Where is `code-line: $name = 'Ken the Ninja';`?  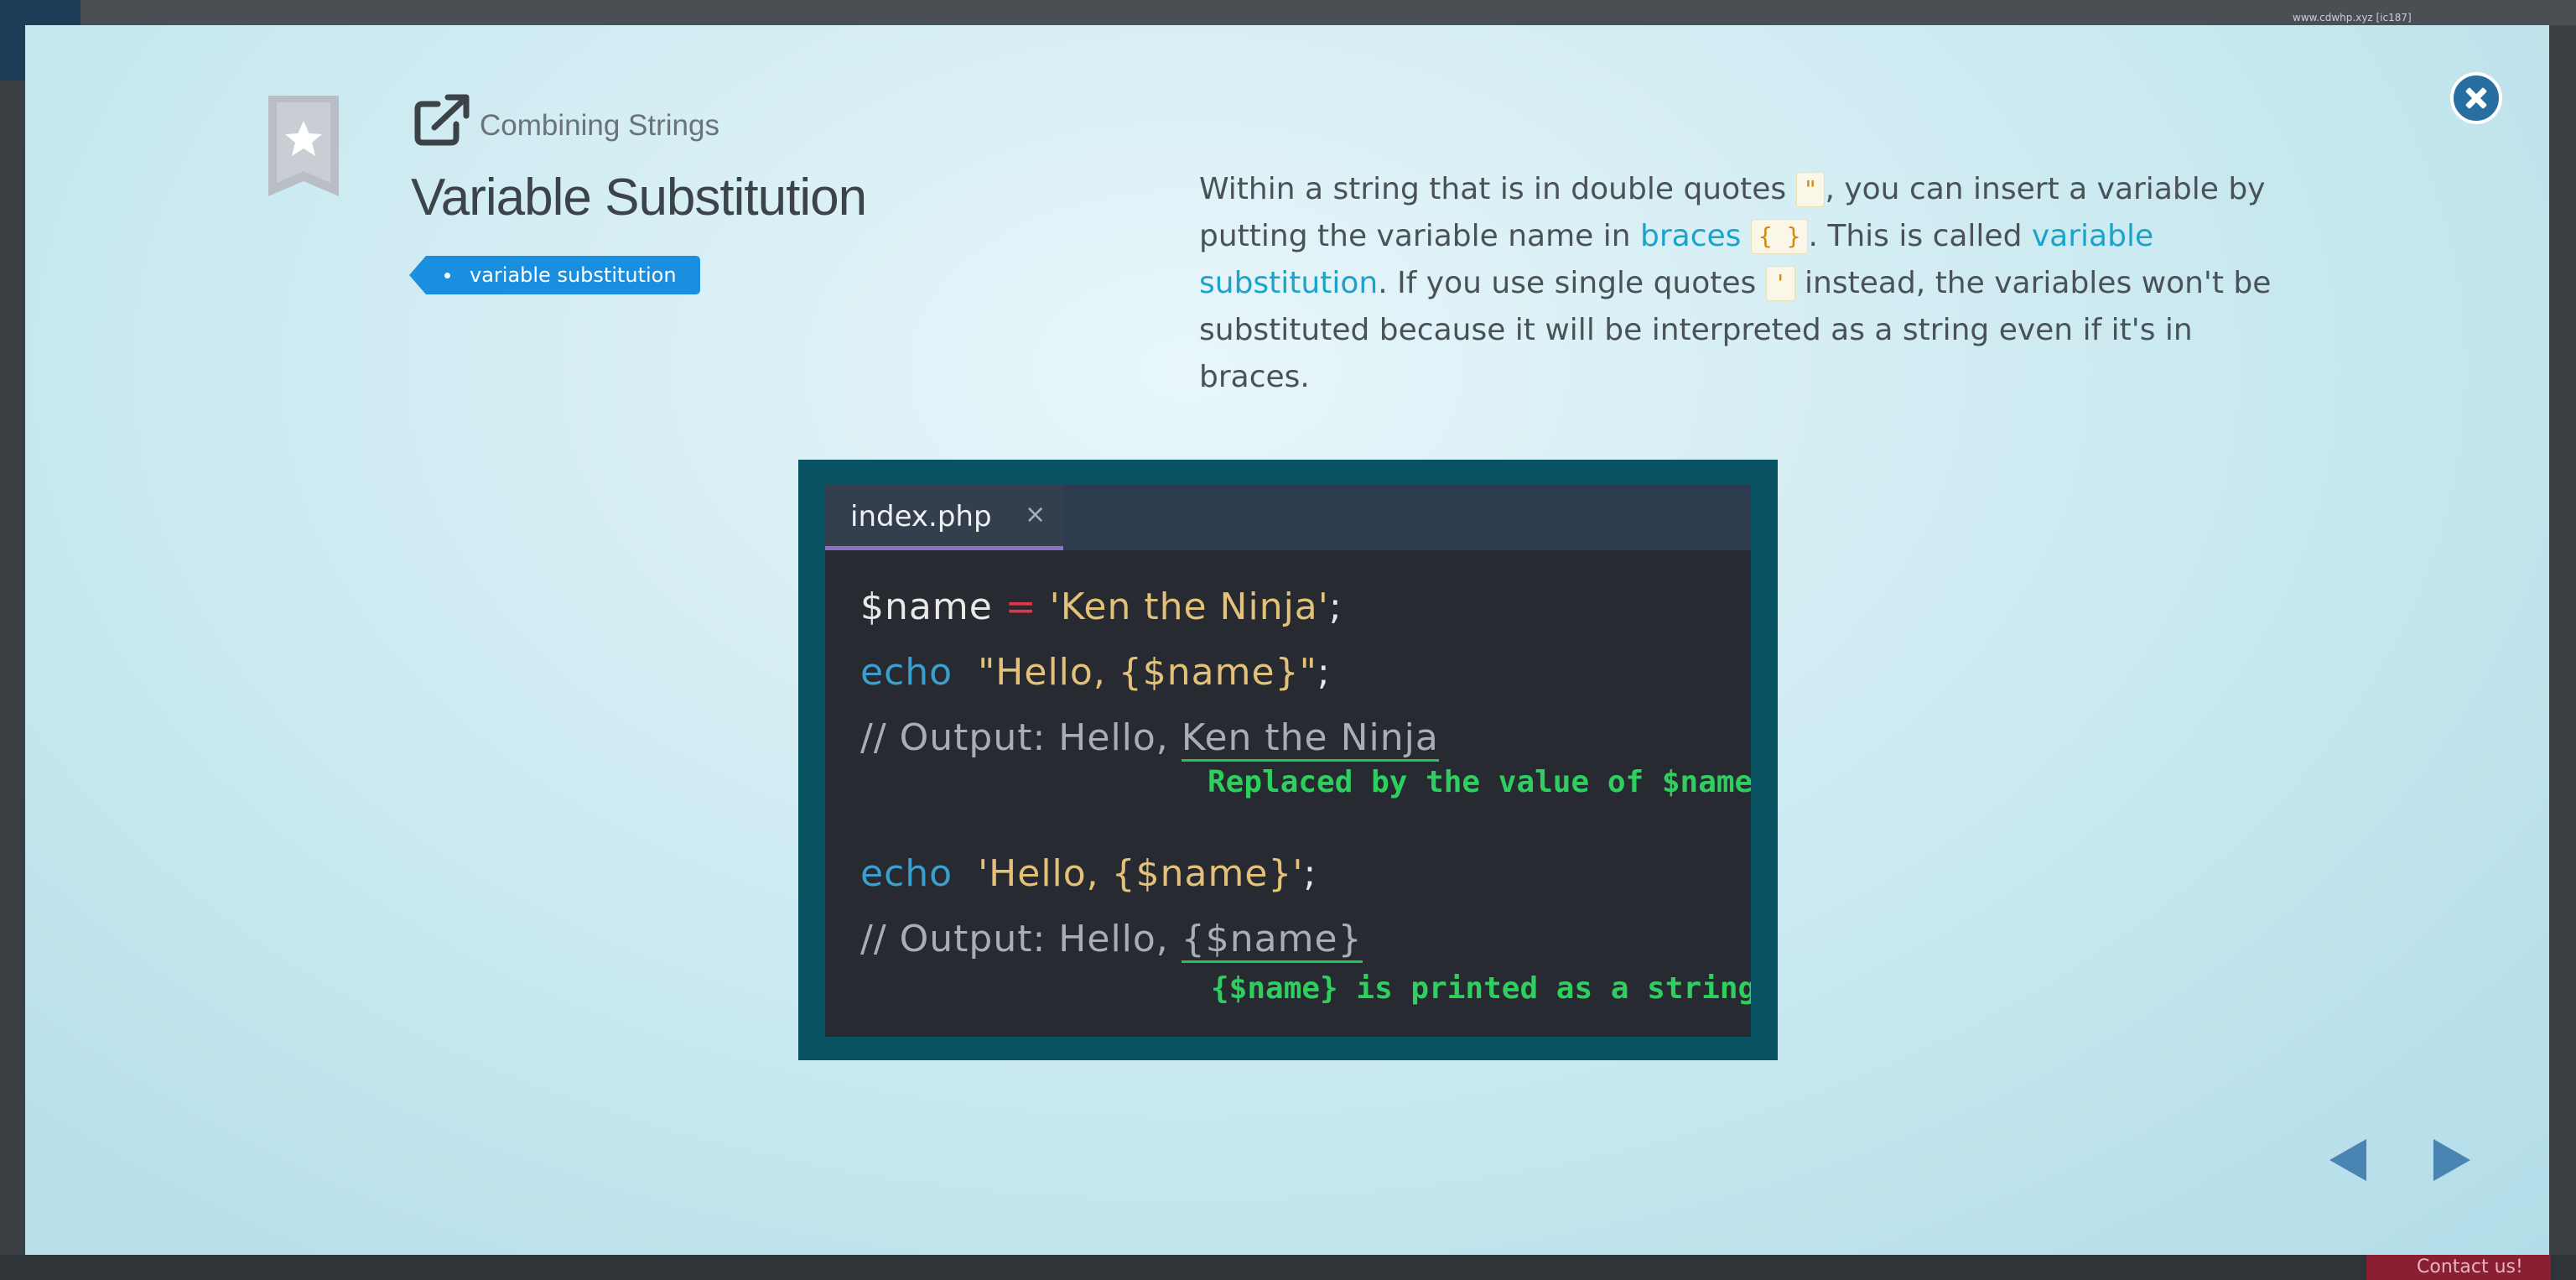 code-line: $name = 'Ken the Ninja'; is located at coordinates (1101, 606).